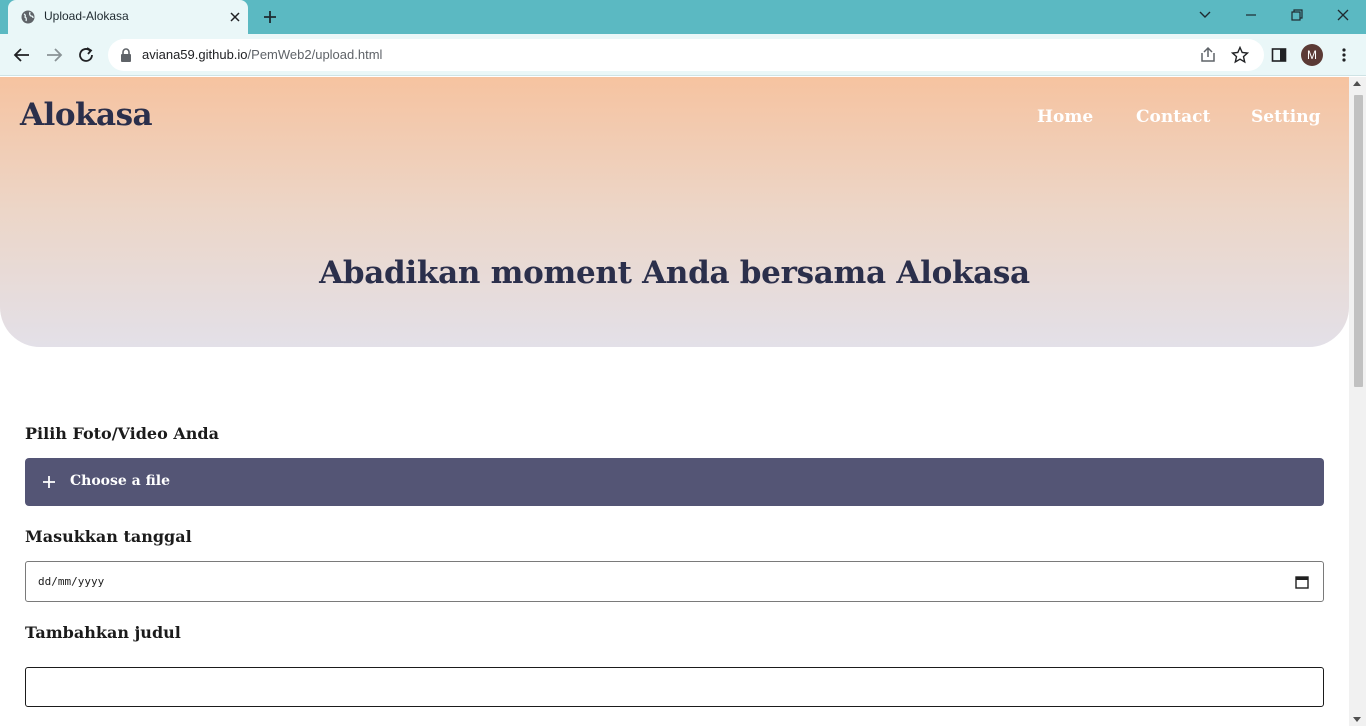 The image size is (1366, 726). I want to click on forward-button, so click(54, 55).